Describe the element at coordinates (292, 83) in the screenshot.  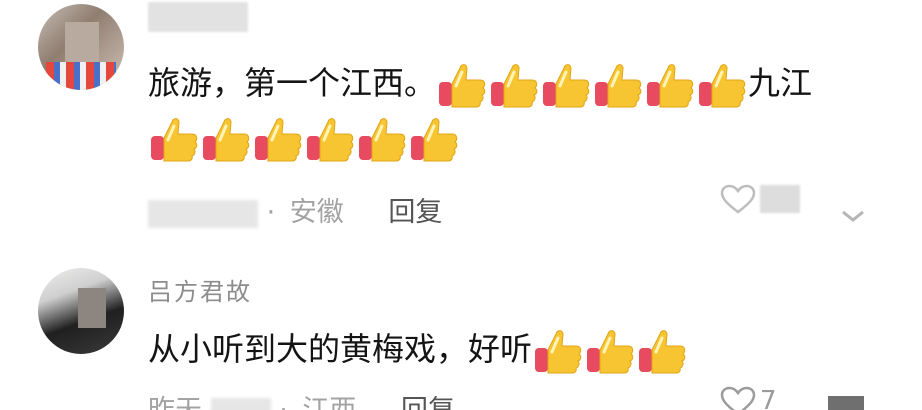
I see `comment-text-part-1: 旅游，第一个江西。` at that location.